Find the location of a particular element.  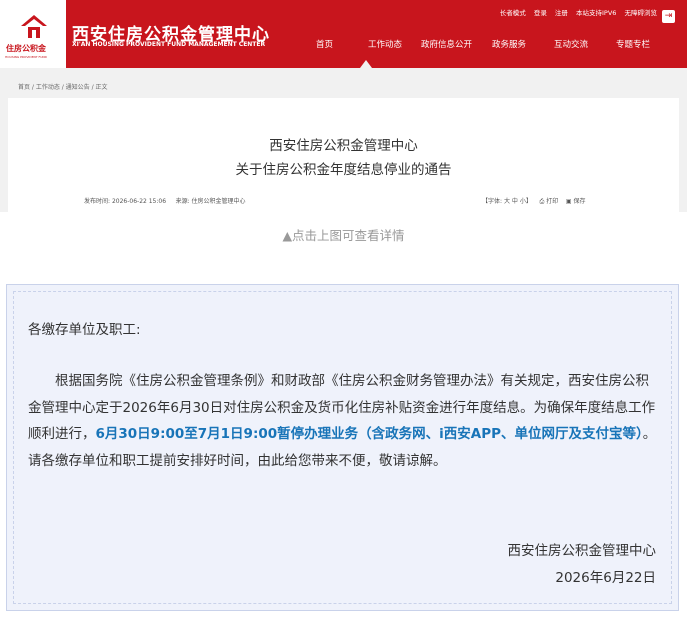

accessible-link: 无障碍浏览 is located at coordinates (641, 13).